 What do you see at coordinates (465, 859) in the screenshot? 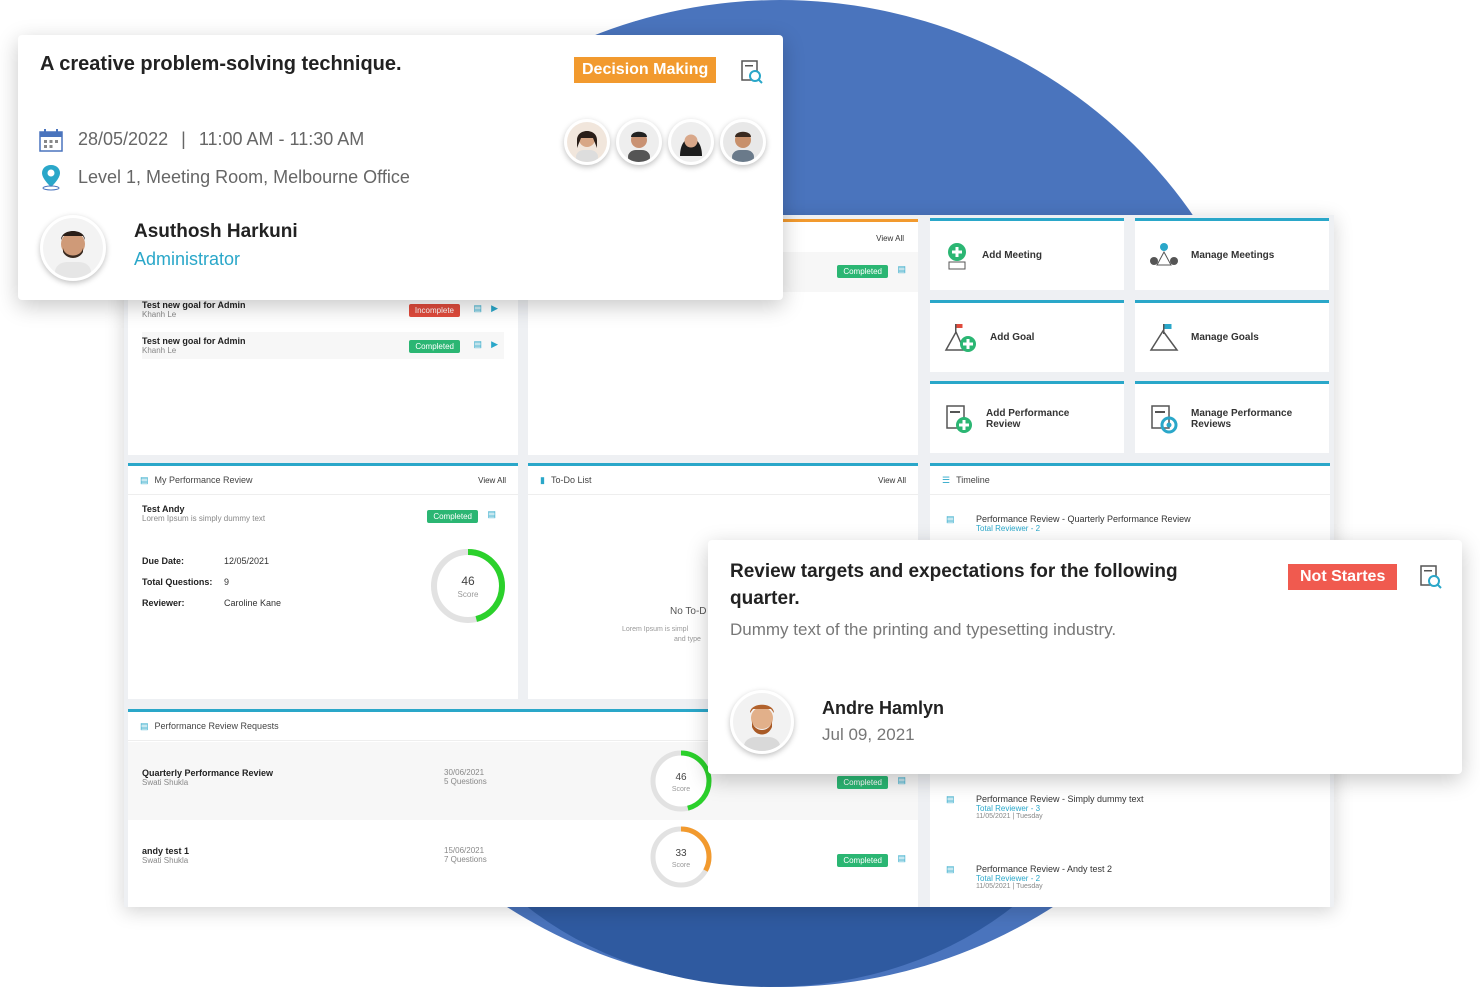
I see `request-questions: 7 Questions` at bounding box center [465, 859].